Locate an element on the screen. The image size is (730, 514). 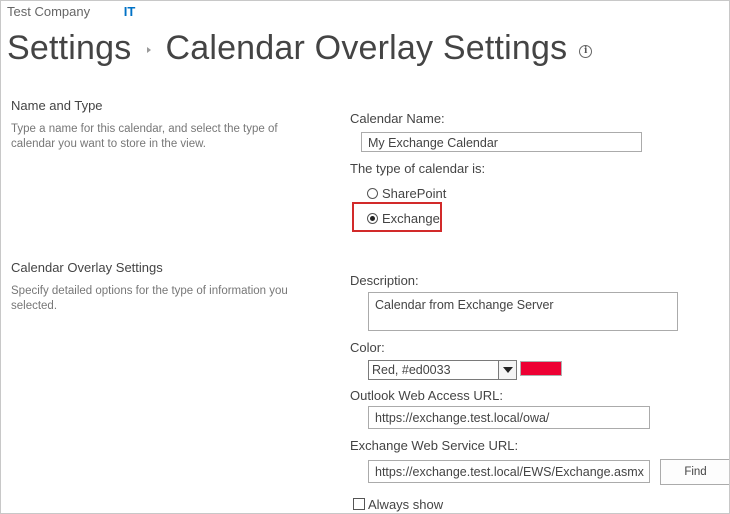
calendar-type-label: The type of calendar is: is located at coordinates (418, 168).